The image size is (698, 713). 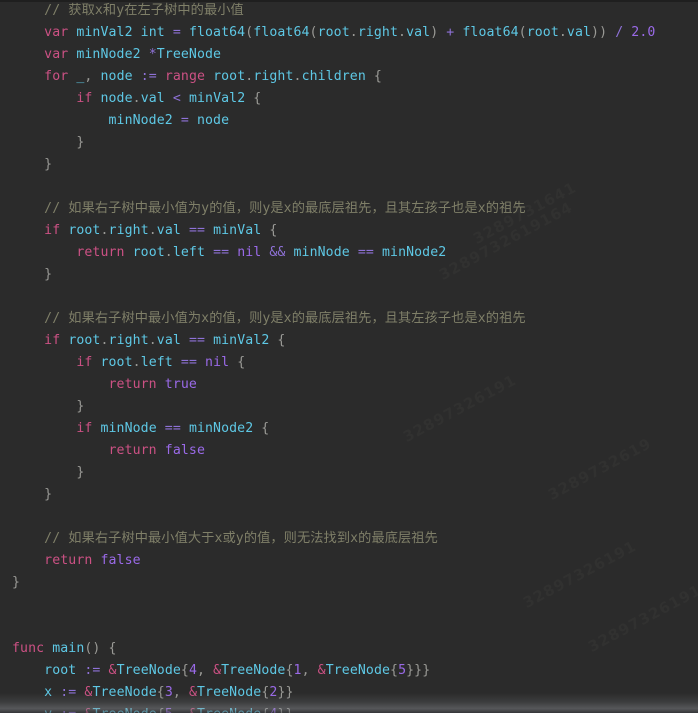 I want to click on code-token-ident: minVal, so click(x=237, y=230).